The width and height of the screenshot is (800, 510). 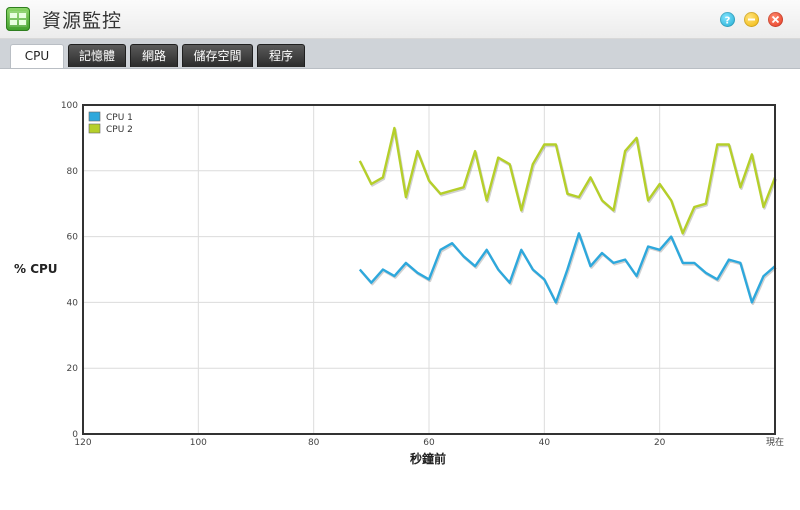 What do you see at coordinates (400, 54) in the screenshot?
I see `tab-bar: CPU 記憶體 網路 儲存空間 程序` at bounding box center [400, 54].